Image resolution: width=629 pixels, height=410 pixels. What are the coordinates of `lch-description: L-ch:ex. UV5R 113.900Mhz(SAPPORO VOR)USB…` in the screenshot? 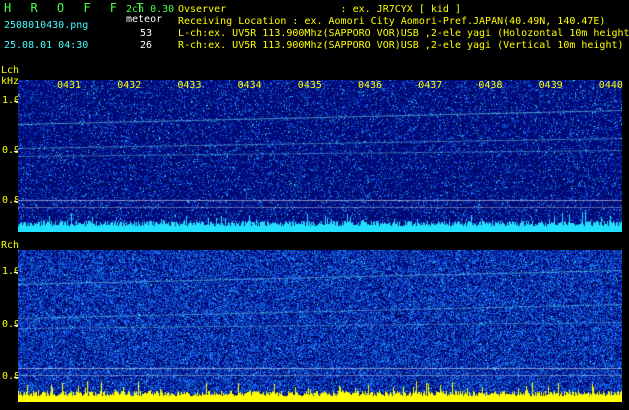 It's located at (403, 33).